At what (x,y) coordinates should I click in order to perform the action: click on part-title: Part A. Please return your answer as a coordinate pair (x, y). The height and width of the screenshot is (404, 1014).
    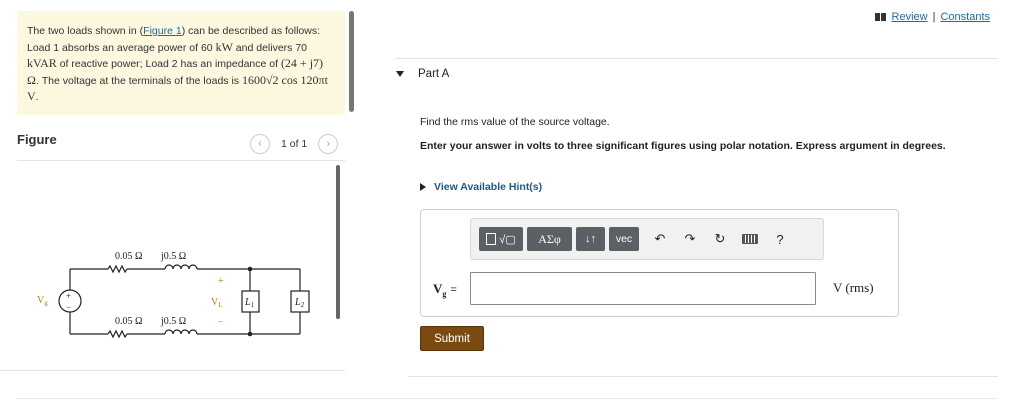
    Looking at the image, I should click on (434, 74).